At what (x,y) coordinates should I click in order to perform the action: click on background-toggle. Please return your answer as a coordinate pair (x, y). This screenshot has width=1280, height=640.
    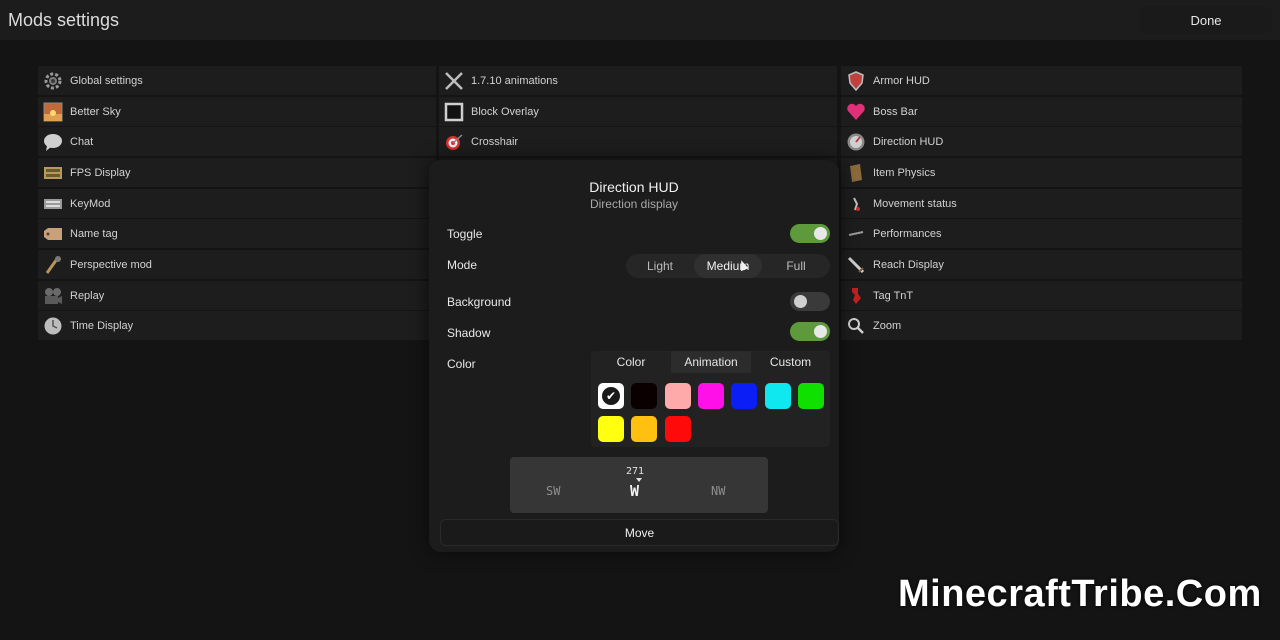
    Looking at the image, I should click on (810, 301).